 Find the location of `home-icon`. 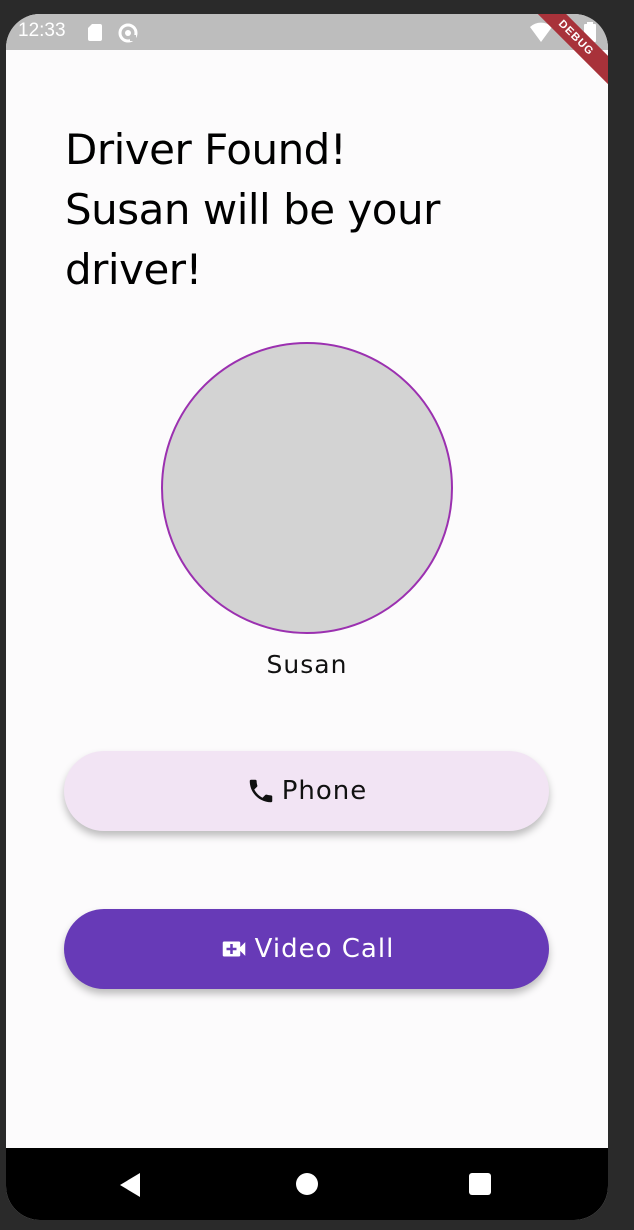

home-icon is located at coordinates (307, 1184).